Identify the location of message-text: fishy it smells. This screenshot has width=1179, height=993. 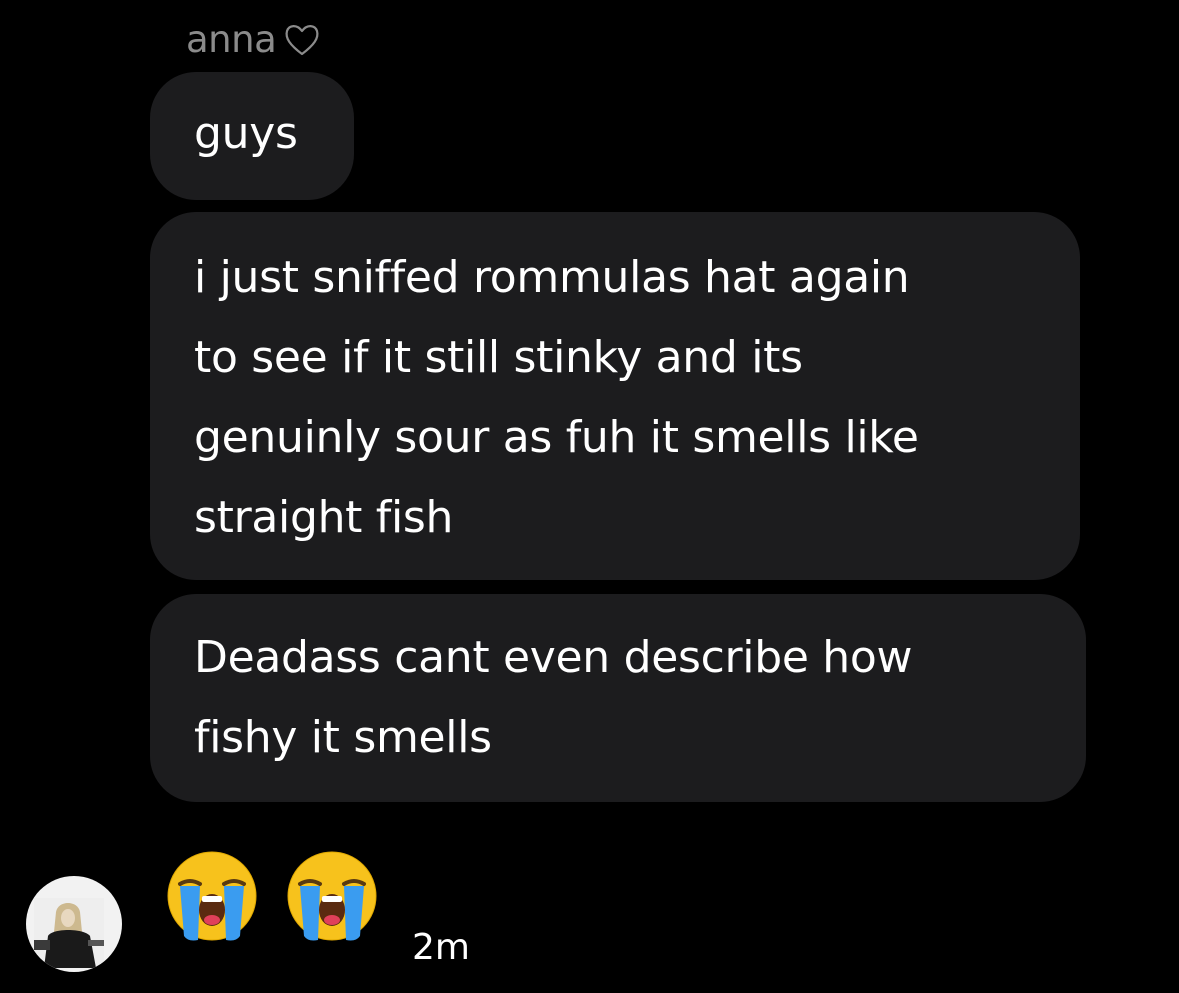
(343, 737).